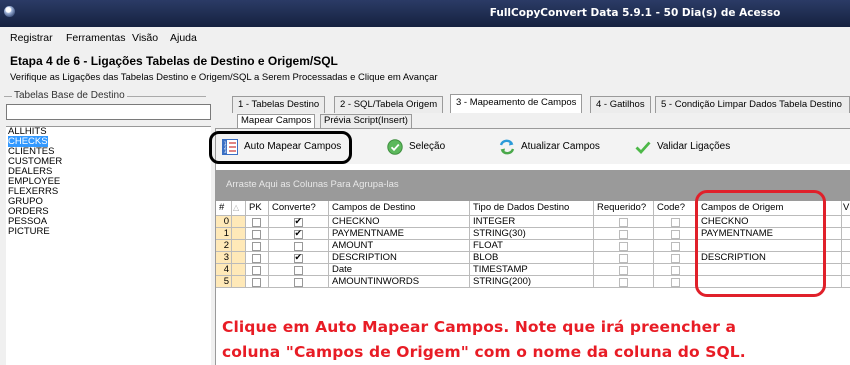 Image resolution: width=850 pixels, height=365 pixels. Describe the element at coordinates (96, 38) in the screenshot. I see `menu-ferramentas: Ferramentas` at that location.